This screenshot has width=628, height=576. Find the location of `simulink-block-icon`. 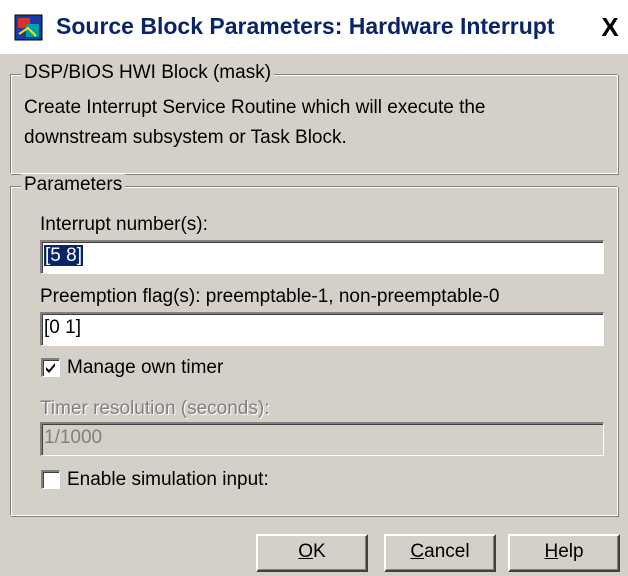

simulink-block-icon is located at coordinates (29, 28).